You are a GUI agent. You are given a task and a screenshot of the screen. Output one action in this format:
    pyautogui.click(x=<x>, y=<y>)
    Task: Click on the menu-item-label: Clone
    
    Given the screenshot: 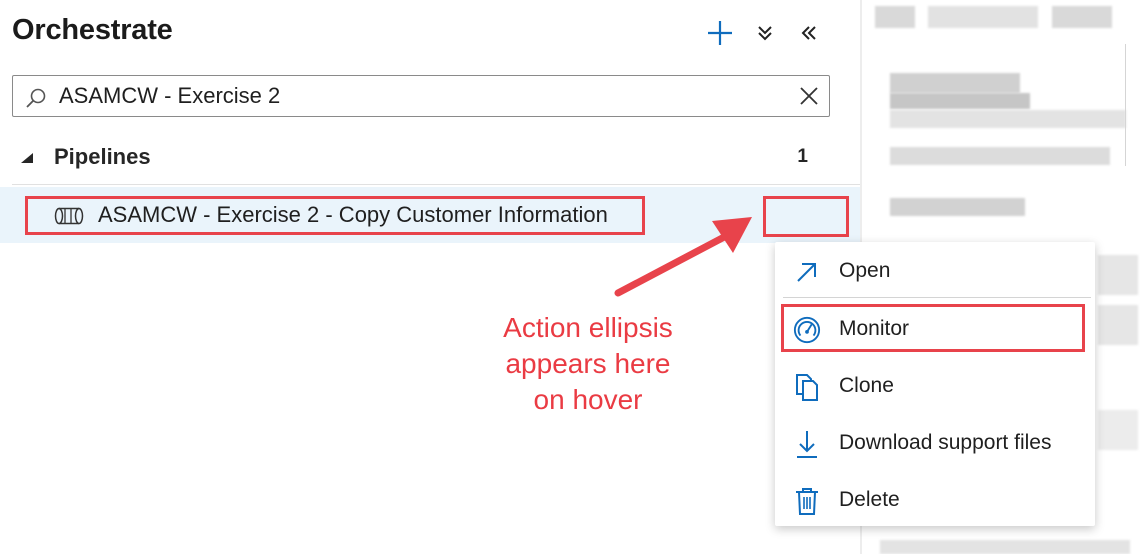 What is the action you would take?
    pyautogui.click(x=866, y=385)
    